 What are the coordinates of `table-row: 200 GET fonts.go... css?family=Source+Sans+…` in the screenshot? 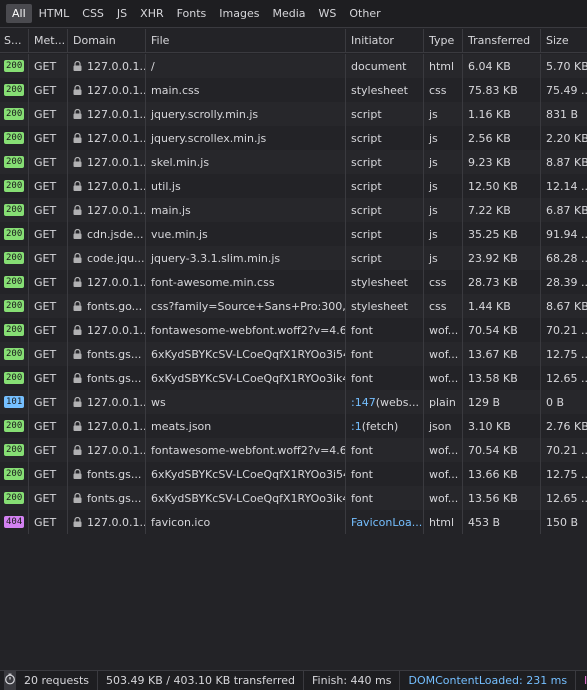 It's located at (293, 306).